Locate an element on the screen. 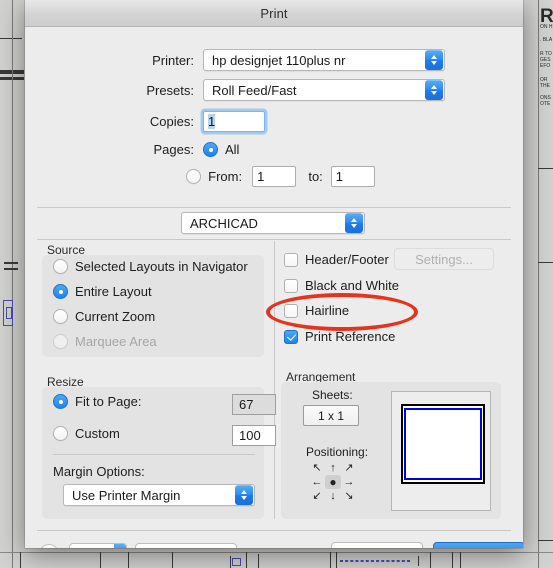  print-button-label: Print is located at coordinates (479, 548).